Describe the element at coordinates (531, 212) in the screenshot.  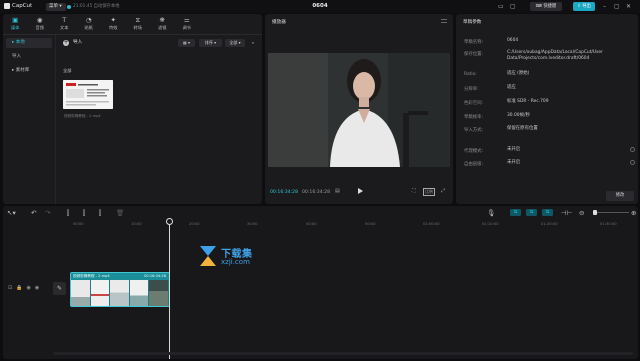
I see `auto-snap-icon: ⇆` at that location.